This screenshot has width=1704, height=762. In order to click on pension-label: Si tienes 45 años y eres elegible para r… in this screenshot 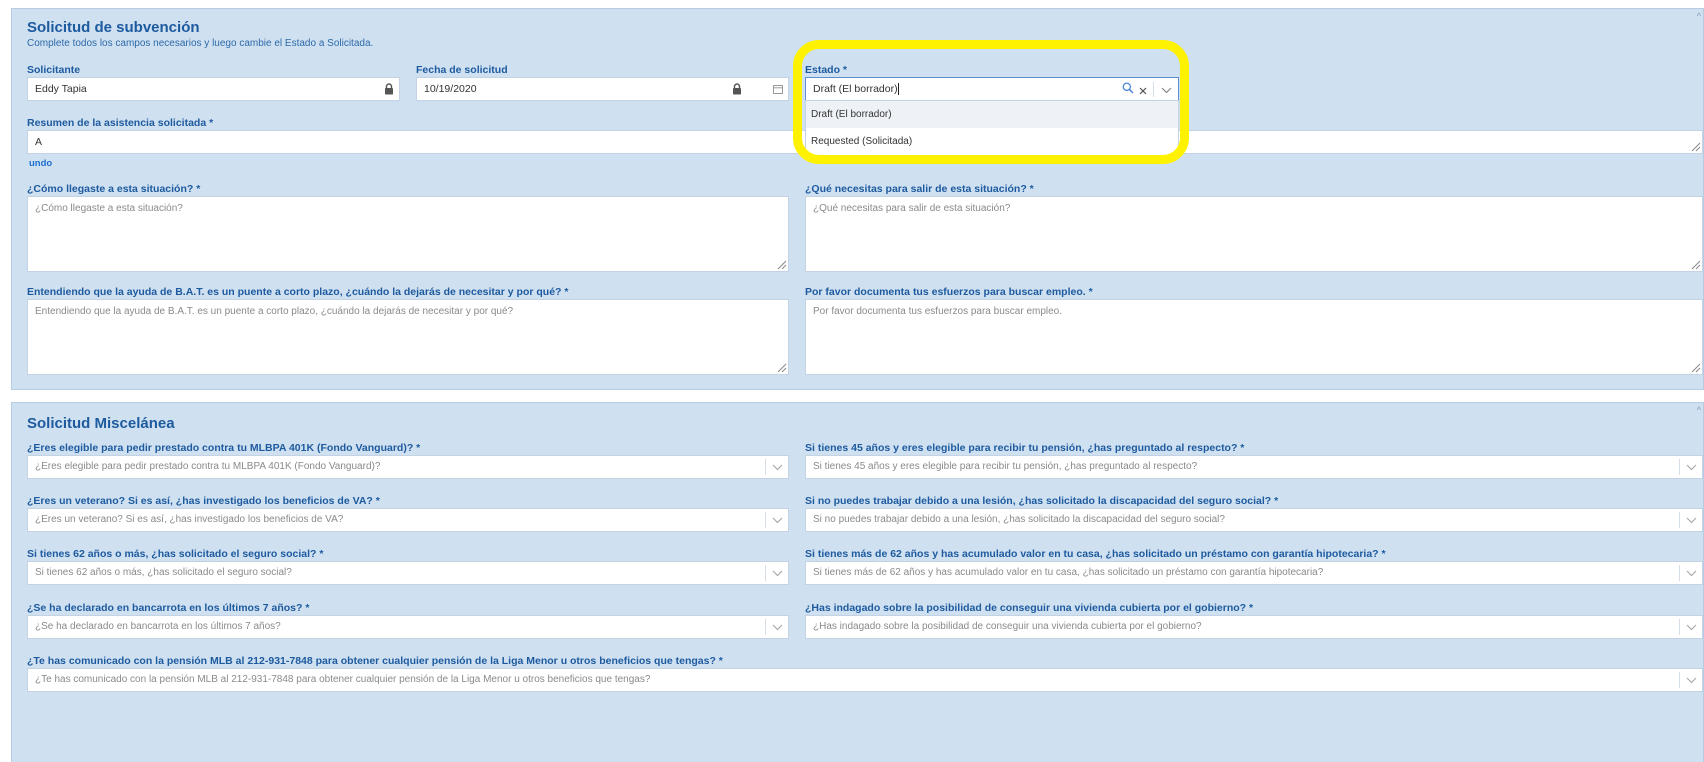, I will do `click(1025, 448)`.